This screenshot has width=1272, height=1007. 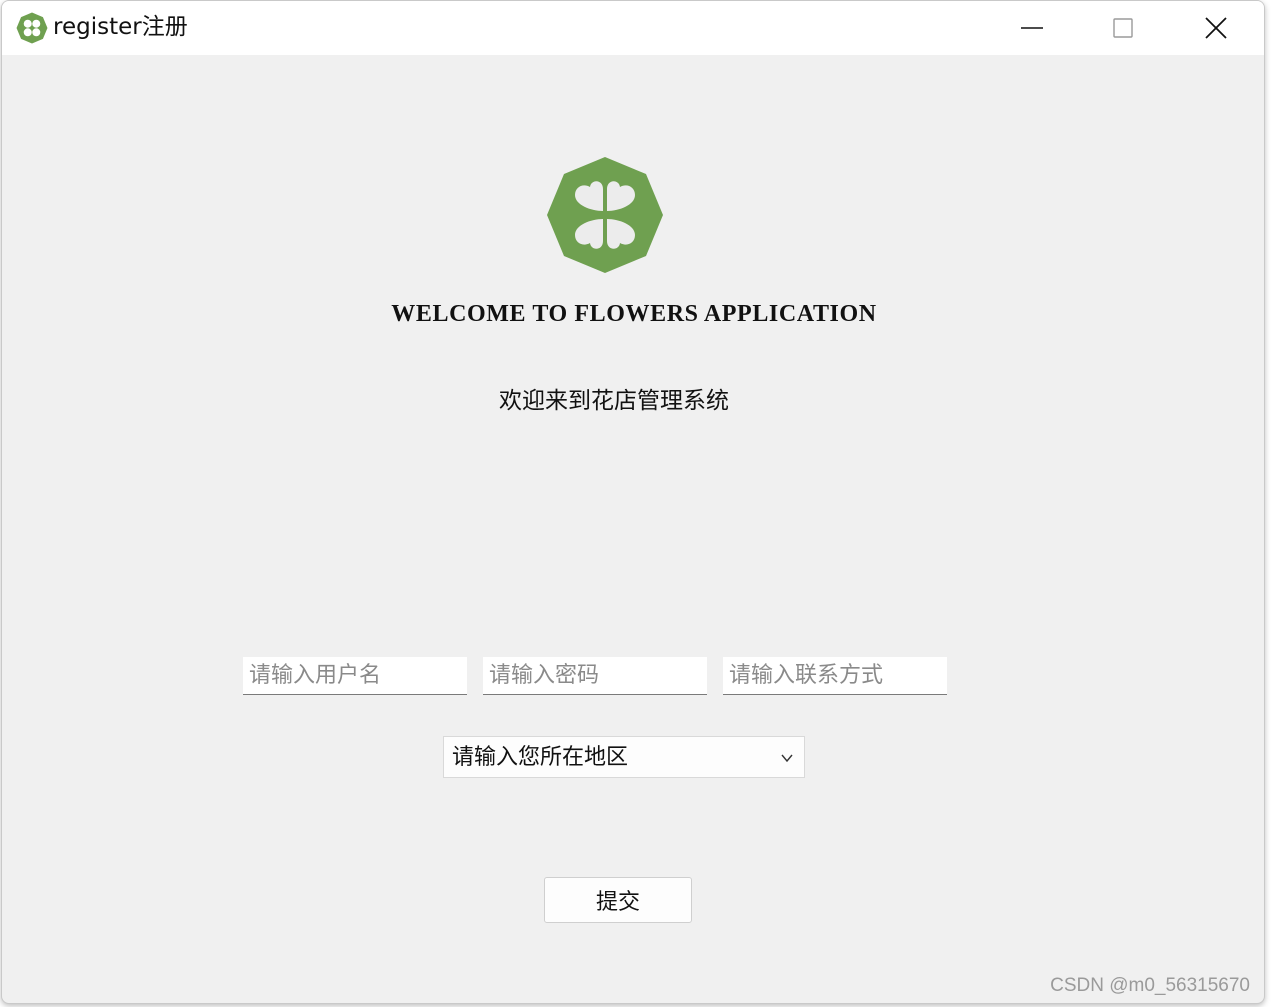 I want to click on close-button, so click(x=1216, y=28).